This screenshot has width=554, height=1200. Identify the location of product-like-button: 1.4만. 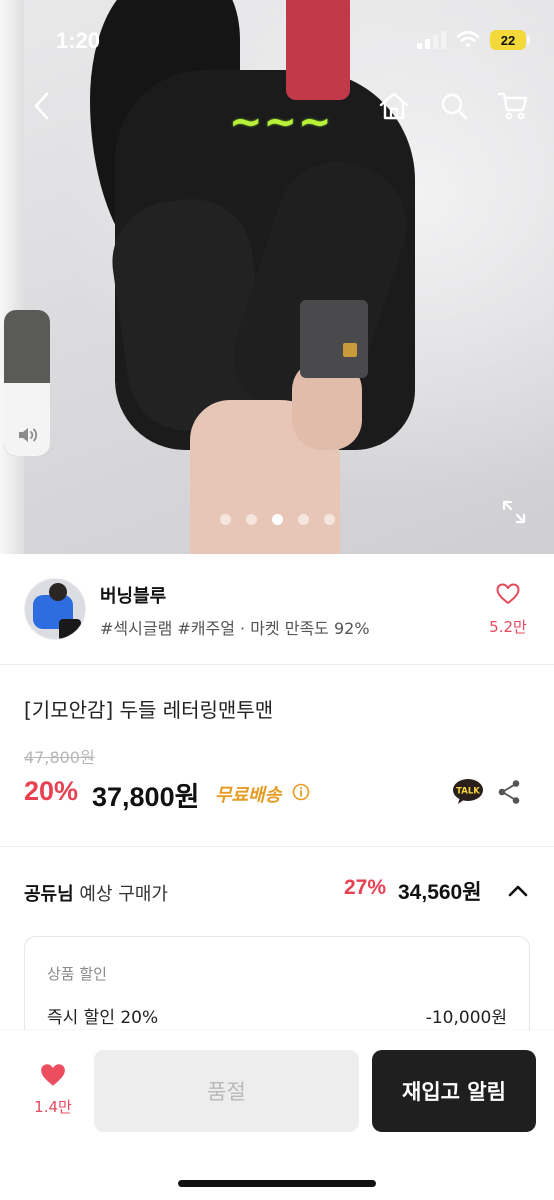
(53, 1089).